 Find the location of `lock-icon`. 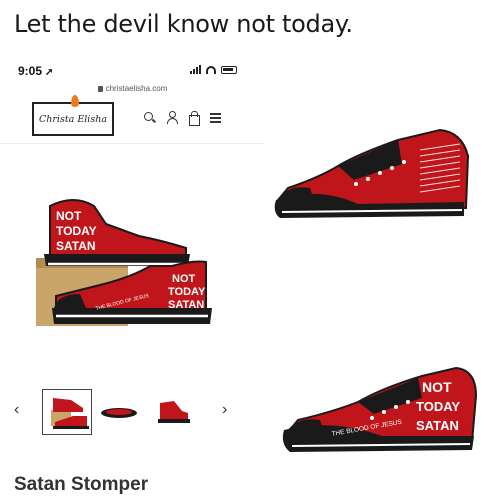

lock-icon is located at coordinates (100, 89).